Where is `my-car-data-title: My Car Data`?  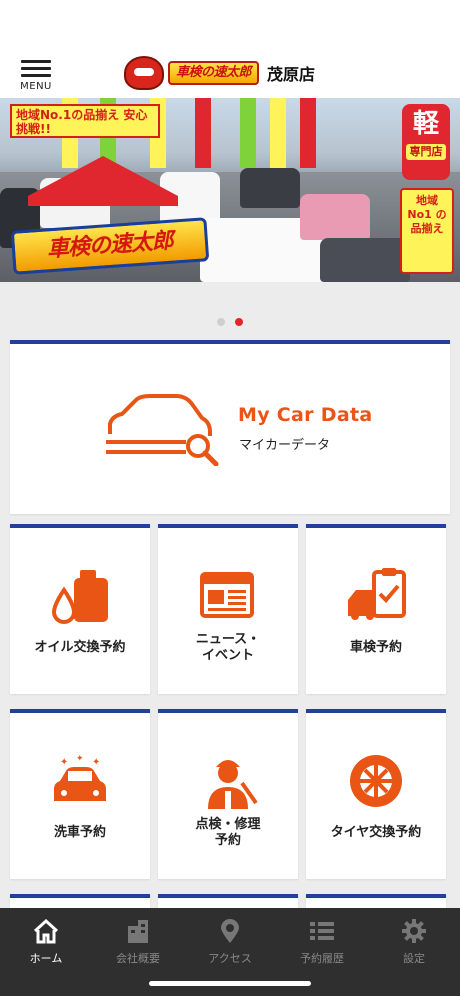
my-car-data-title: My Car Data is located at coordinates (305, 415).